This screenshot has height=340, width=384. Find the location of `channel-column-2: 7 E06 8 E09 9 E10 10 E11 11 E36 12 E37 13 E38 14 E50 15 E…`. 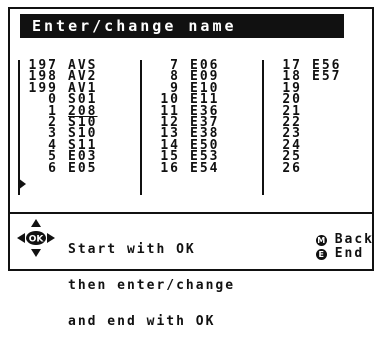

channel-column-2: 7 E06 8 E09 9 E10 10 E11 11 E36 12 E37 13 E38 14 E50 15 E… is located at coordinates (196, 127).